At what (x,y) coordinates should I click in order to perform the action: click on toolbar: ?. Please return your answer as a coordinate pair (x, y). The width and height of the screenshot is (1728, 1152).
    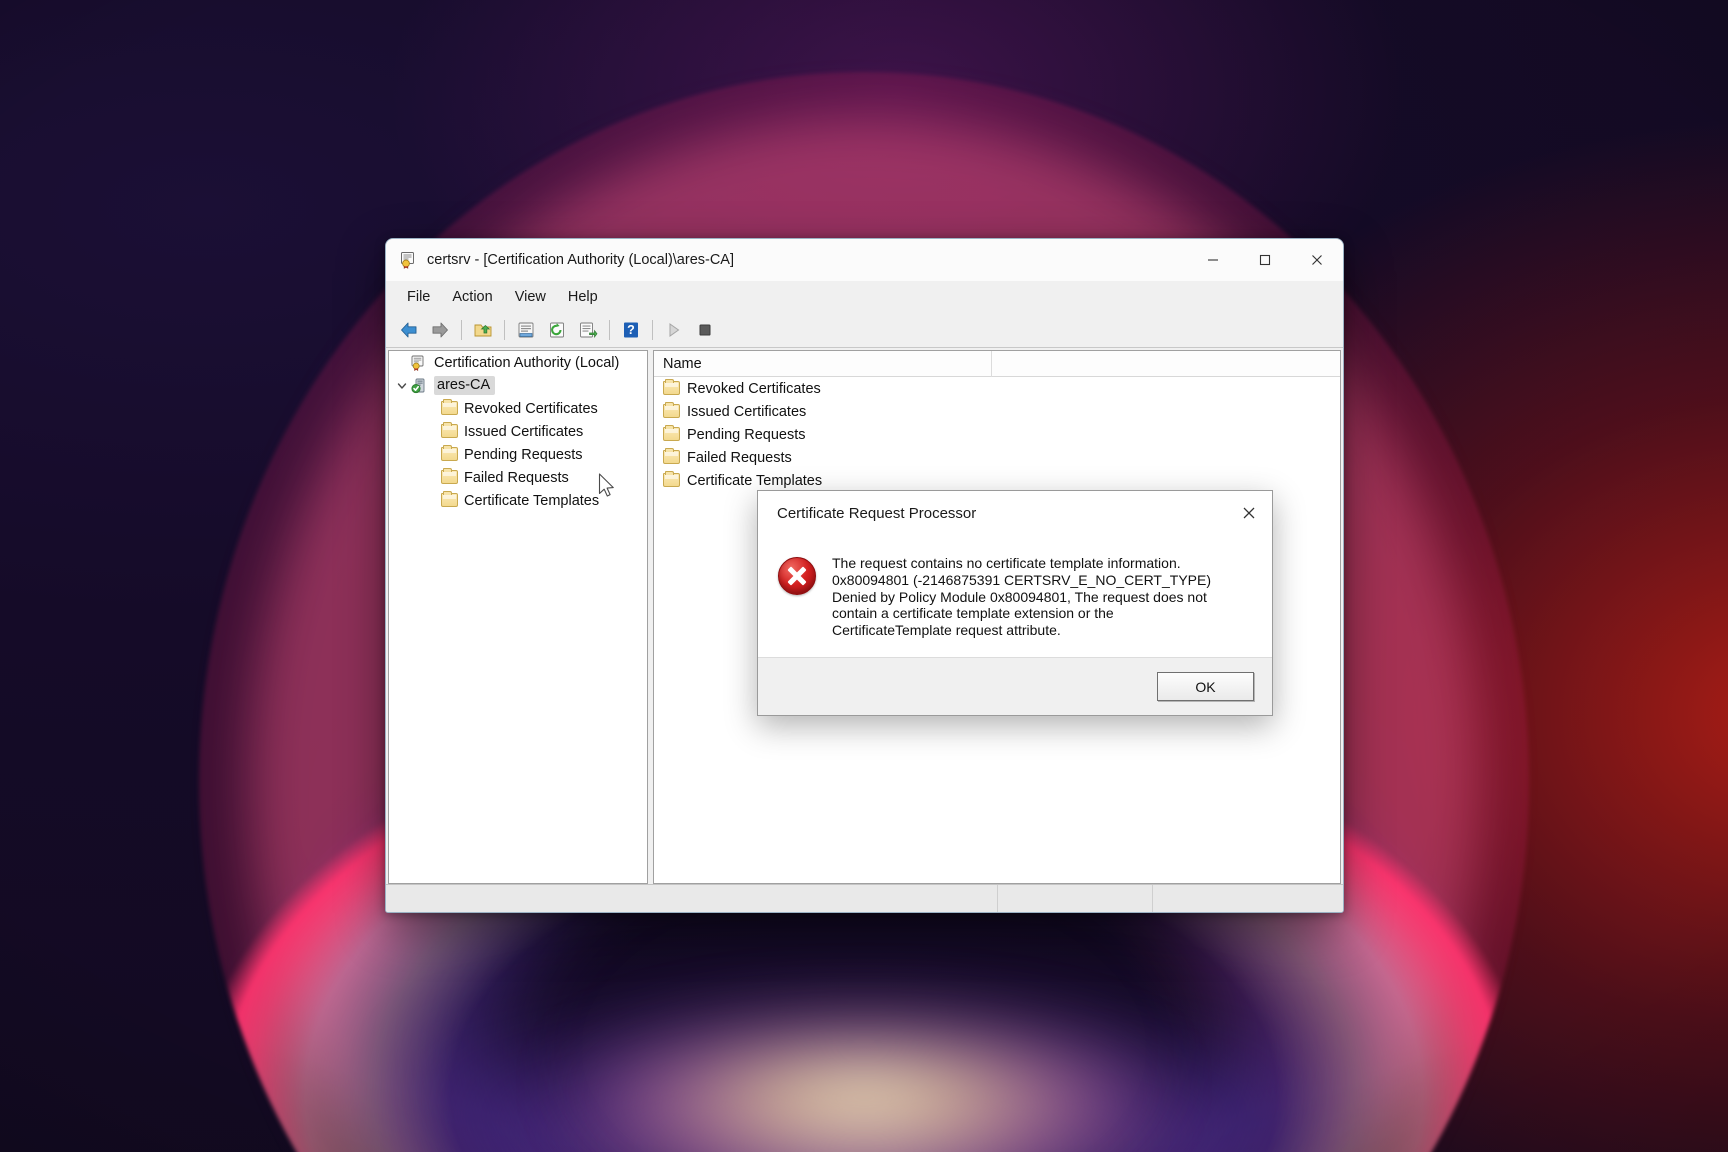
    Looking at the image, I should click on (864, 330).